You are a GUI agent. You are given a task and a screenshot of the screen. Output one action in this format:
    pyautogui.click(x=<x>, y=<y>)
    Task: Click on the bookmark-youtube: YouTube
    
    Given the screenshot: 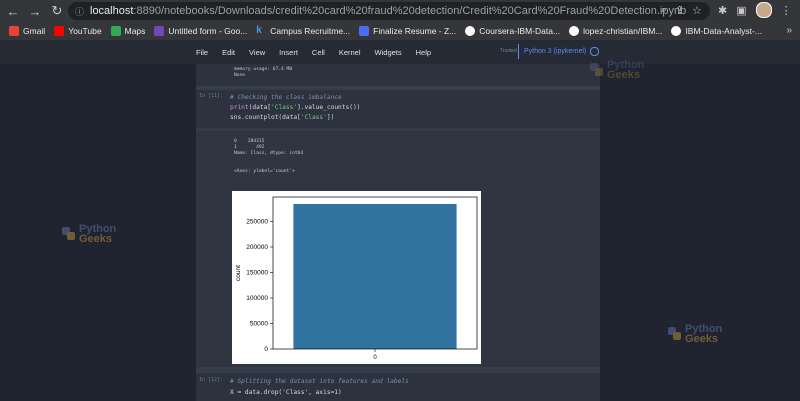 What is the action you would take?
    pyautogui.click(x=78, y=31)
    